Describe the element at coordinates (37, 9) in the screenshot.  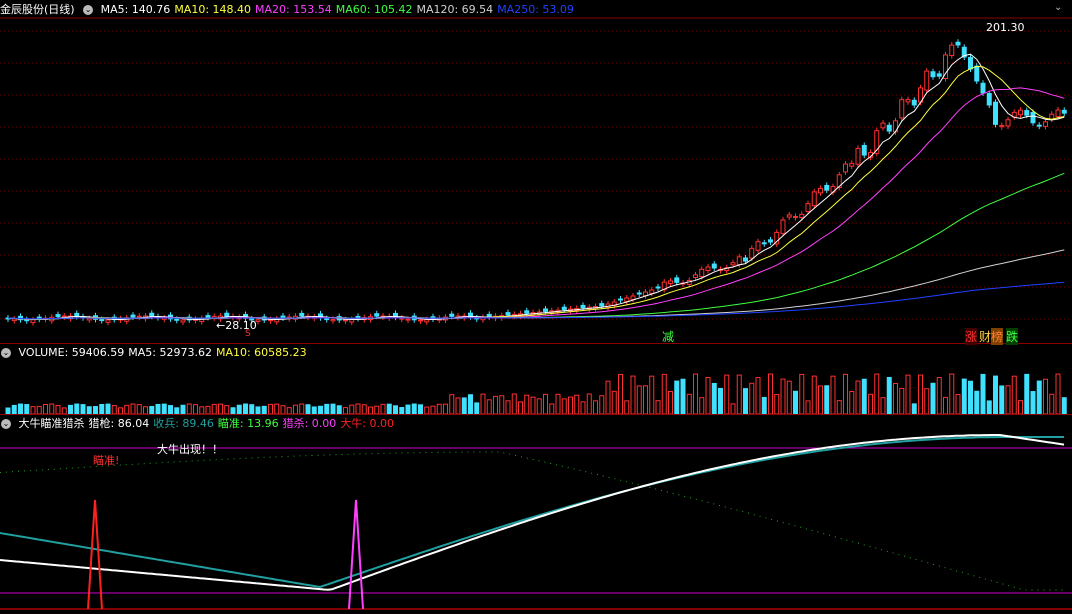
I see `stock-title: 金辰股份(日线)` at that location.